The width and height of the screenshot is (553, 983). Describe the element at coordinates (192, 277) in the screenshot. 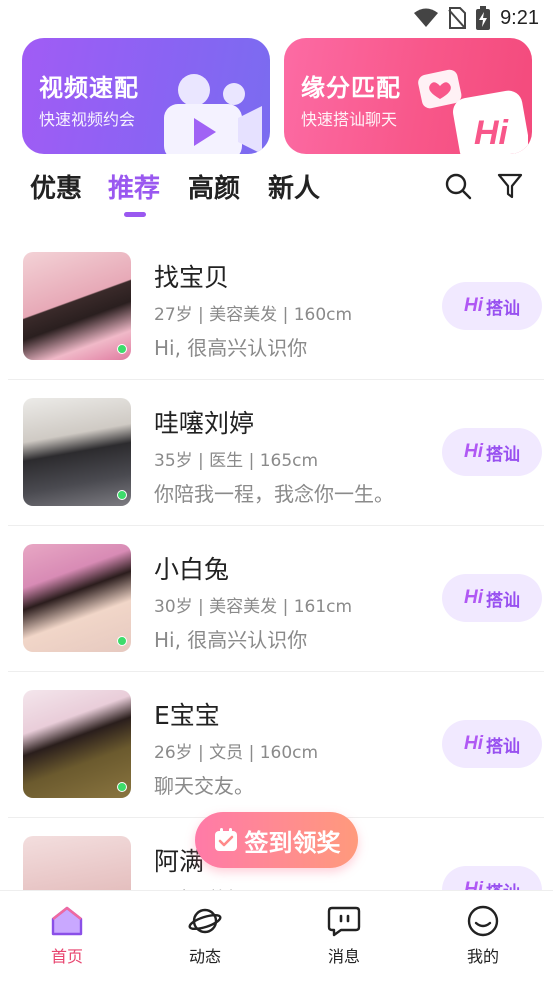

I see `user-name: 找宝贝` at that location.